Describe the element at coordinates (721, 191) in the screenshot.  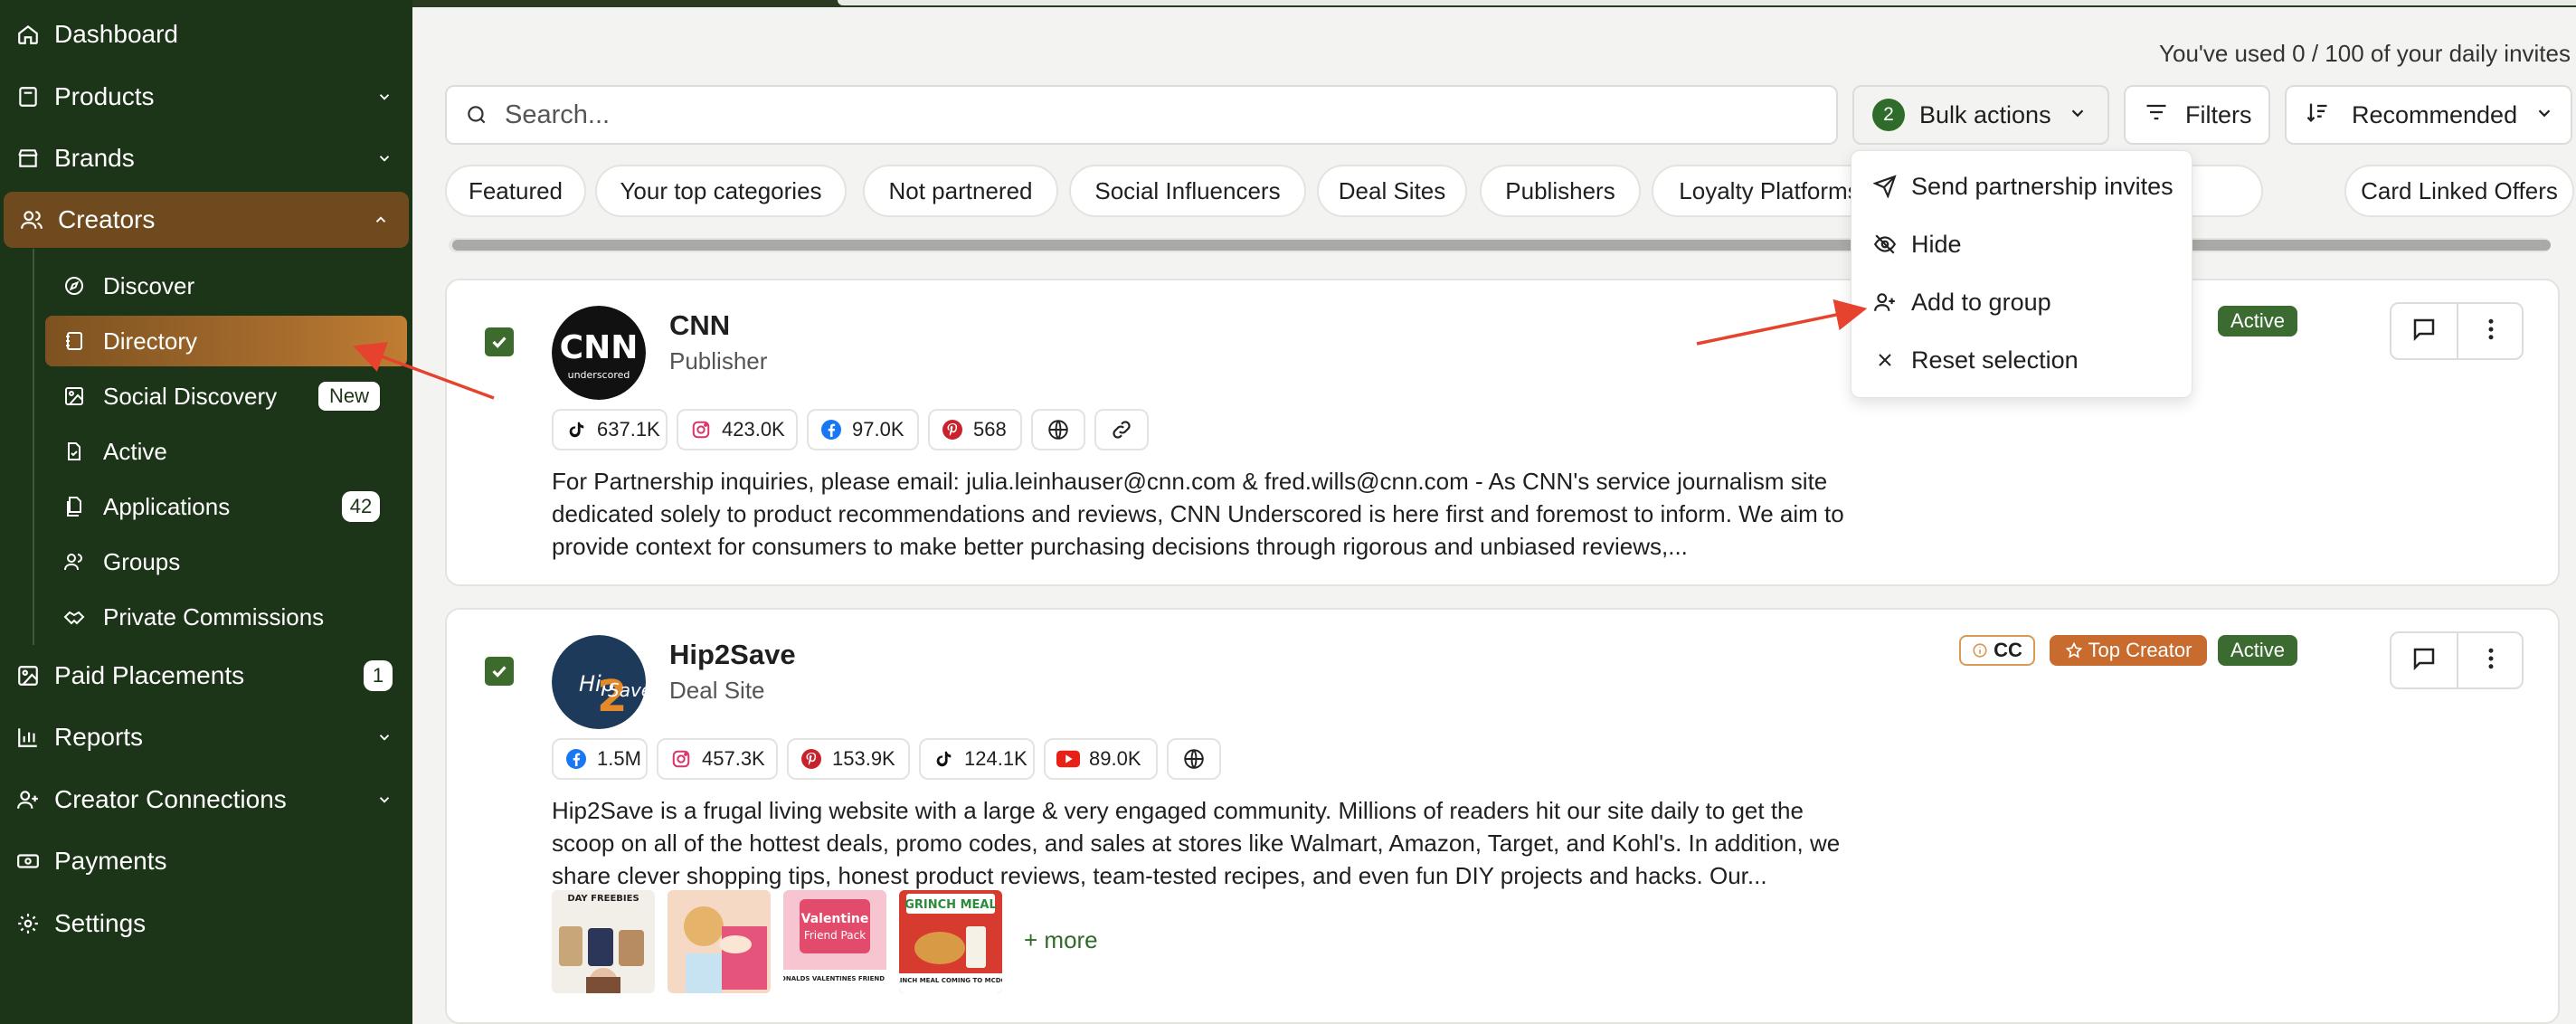
I see `chip-top-categories: Your top categories` at that location.